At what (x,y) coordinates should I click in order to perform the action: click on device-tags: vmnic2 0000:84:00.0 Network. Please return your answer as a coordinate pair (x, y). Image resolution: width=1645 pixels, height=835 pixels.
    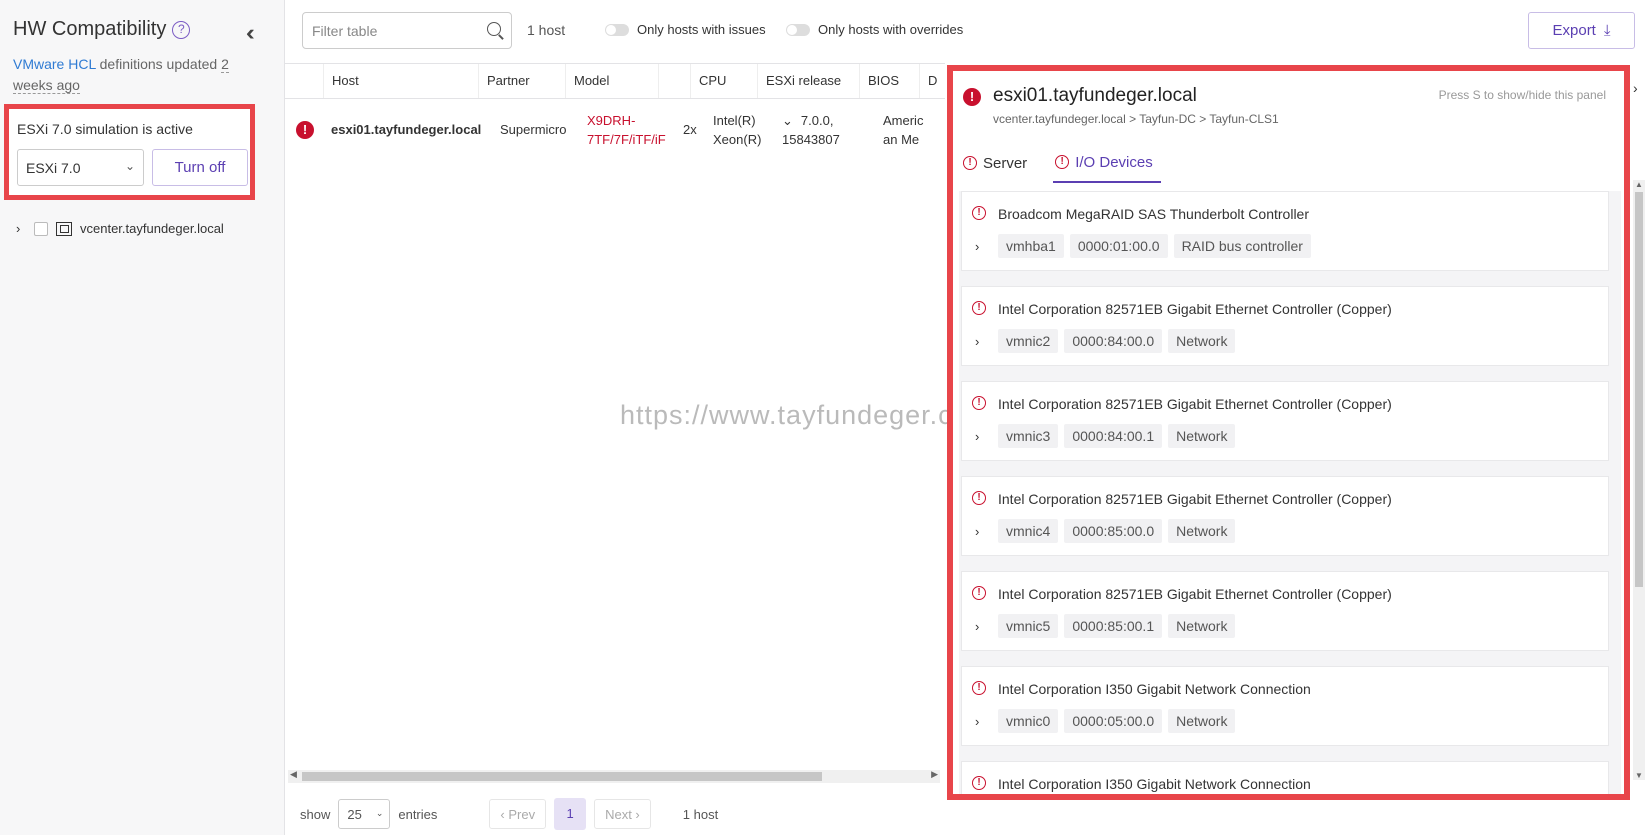
    Looking at the image, I should click on (1117, 341).